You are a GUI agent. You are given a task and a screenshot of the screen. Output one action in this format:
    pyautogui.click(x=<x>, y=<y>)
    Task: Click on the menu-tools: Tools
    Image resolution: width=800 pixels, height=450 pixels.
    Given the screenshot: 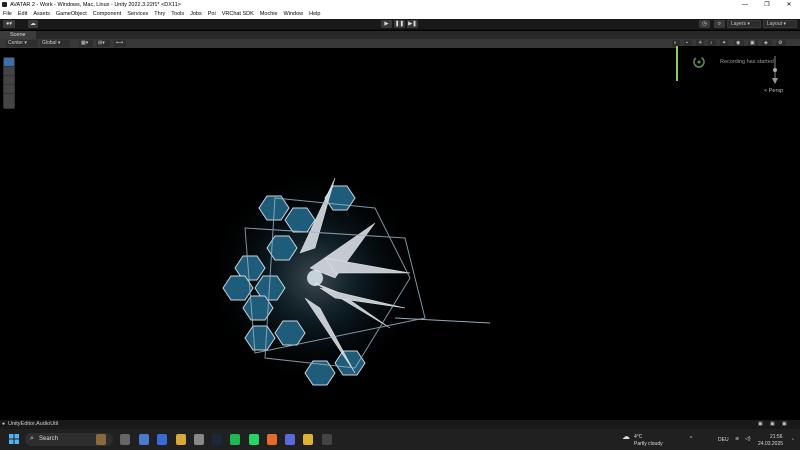 What is the action you would take?
    pyautogui.click(x=177, y=13)
    